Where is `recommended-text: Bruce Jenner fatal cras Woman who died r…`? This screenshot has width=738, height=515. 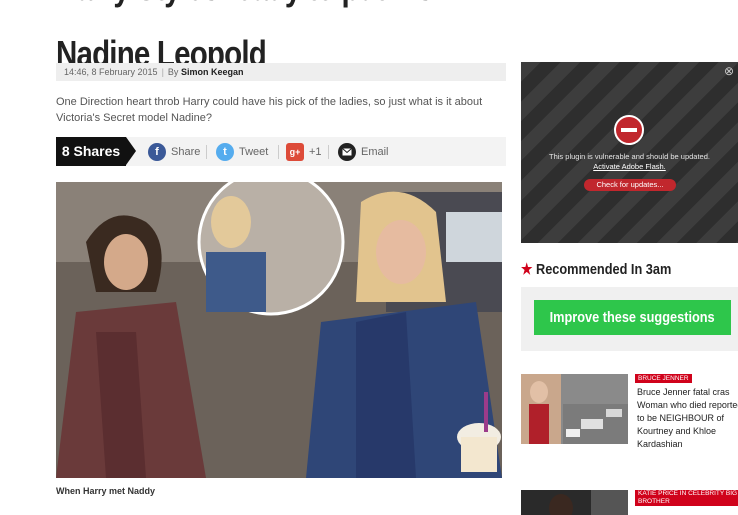 recommended-text: Bruce Jenner fatal cras Woman who died r… is located at coordinates (687, 418).